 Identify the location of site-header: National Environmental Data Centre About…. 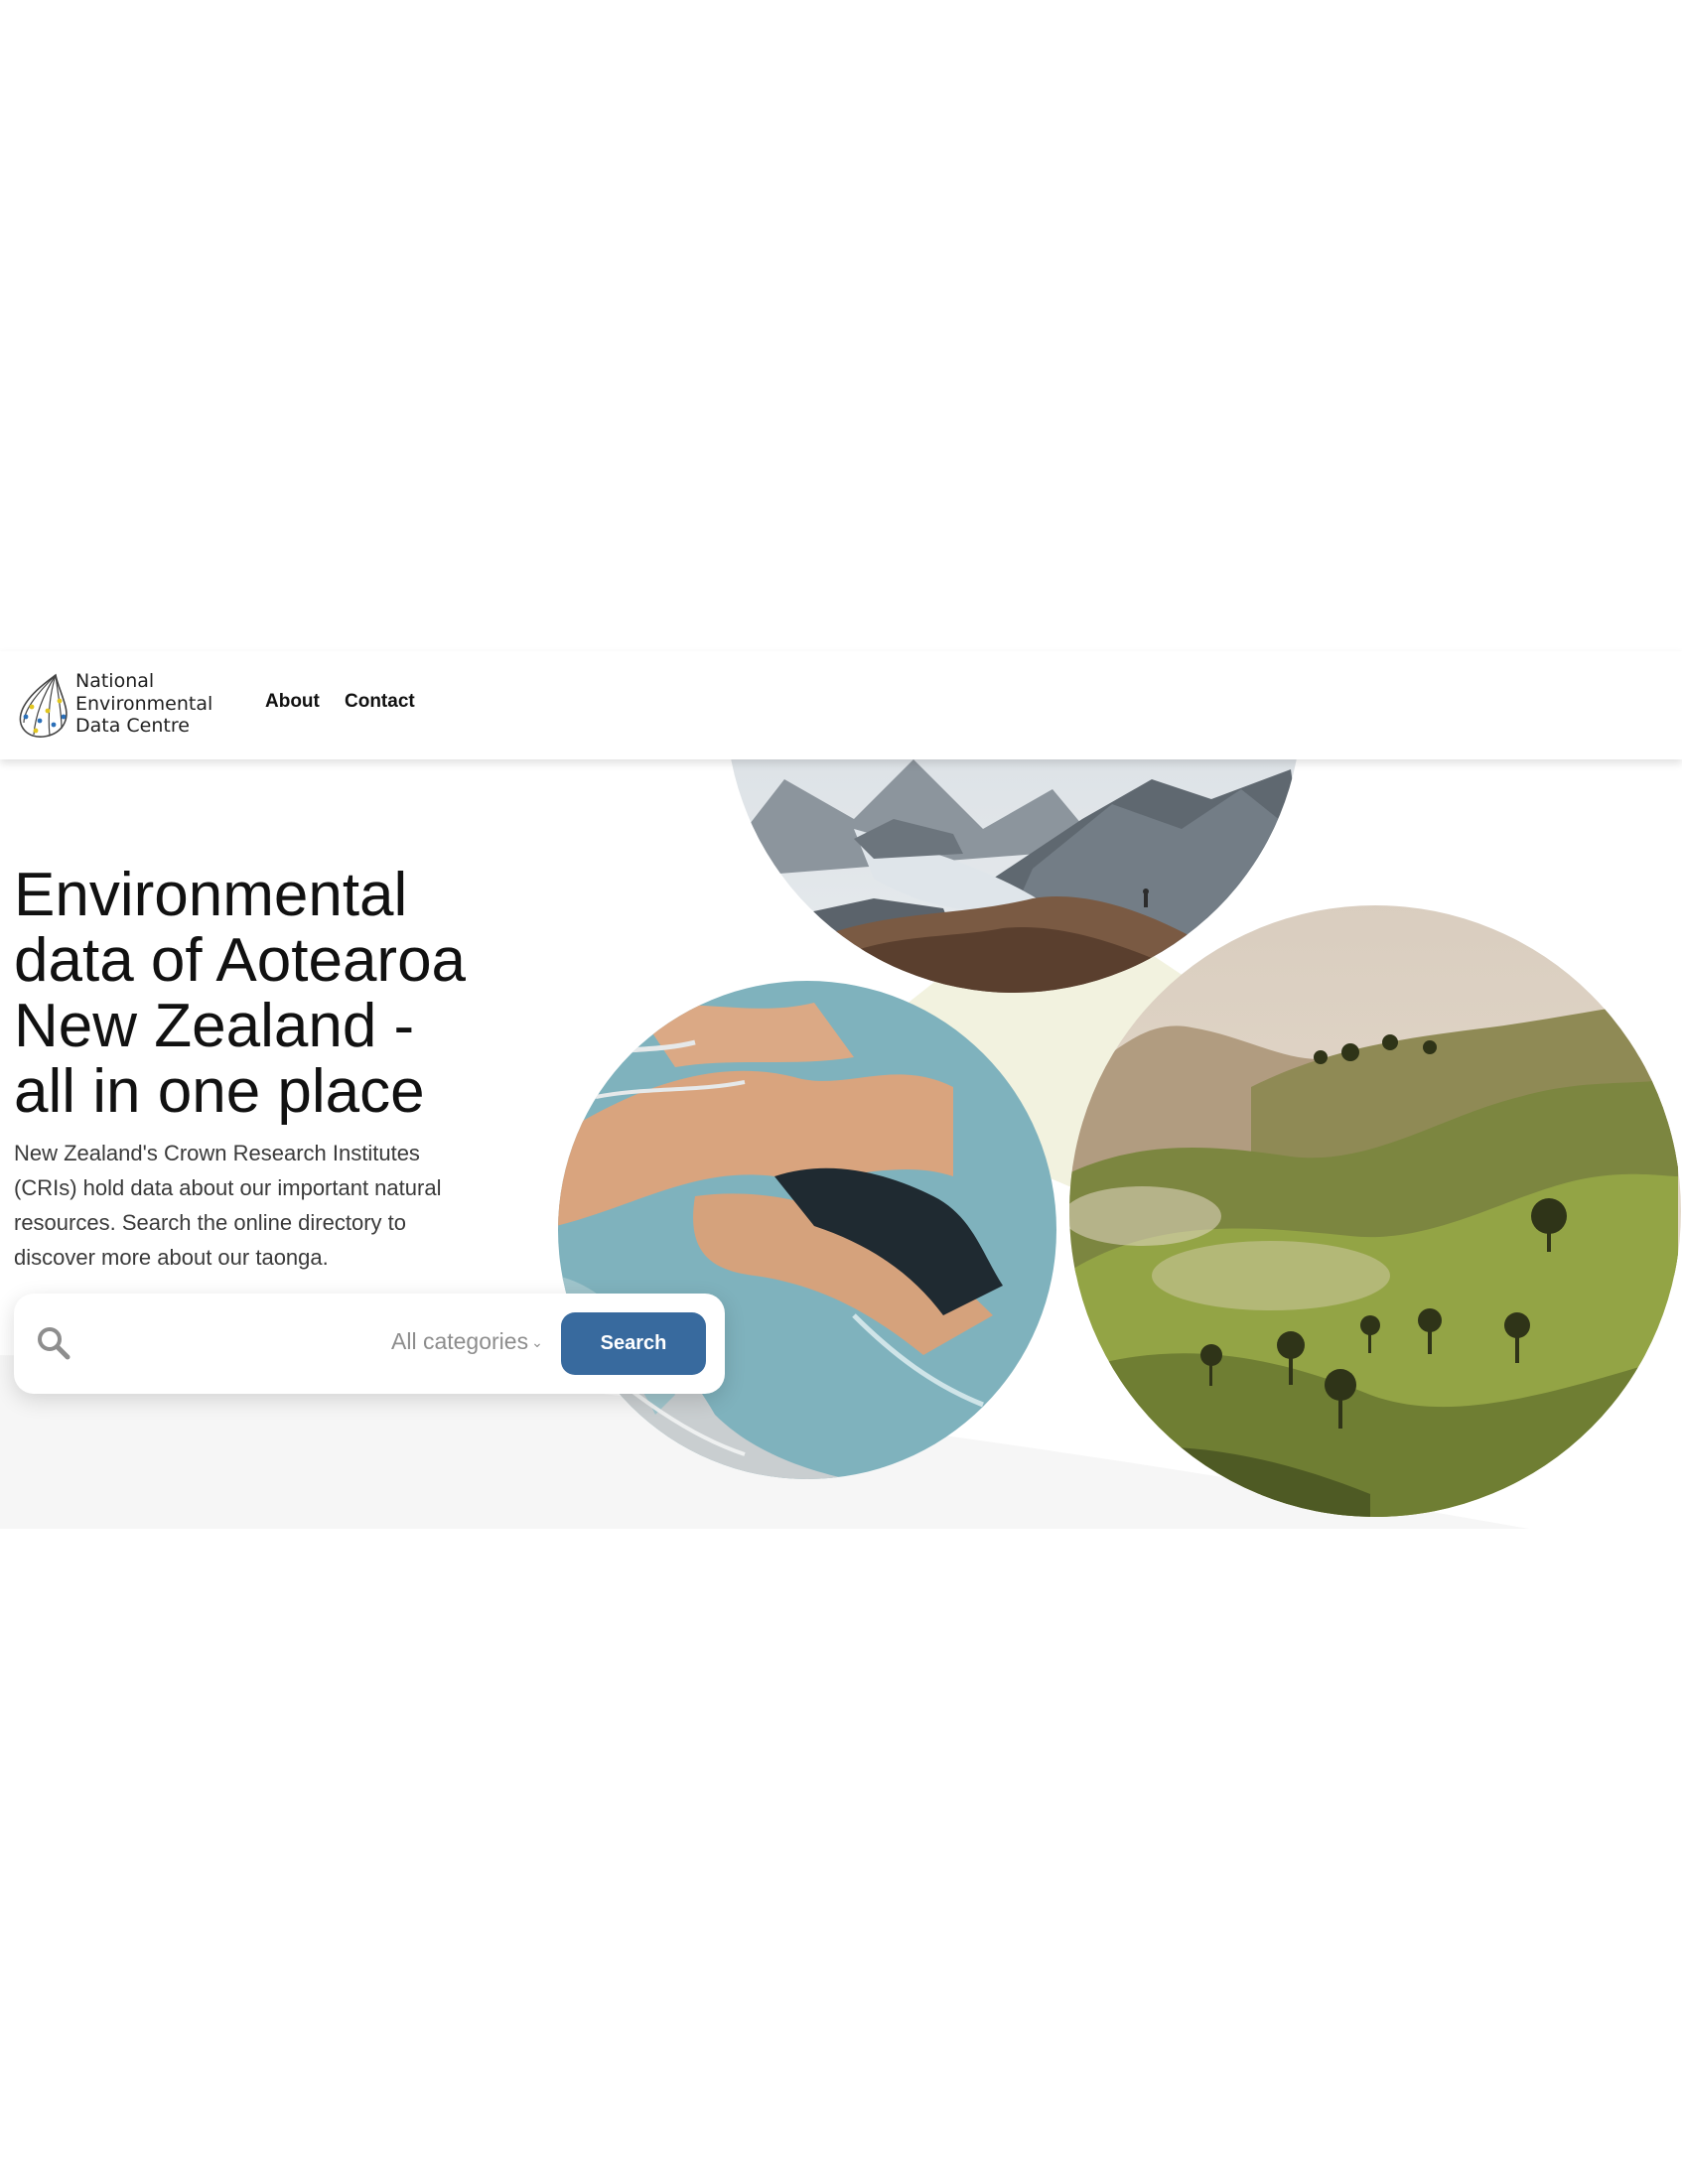
(841, 705).